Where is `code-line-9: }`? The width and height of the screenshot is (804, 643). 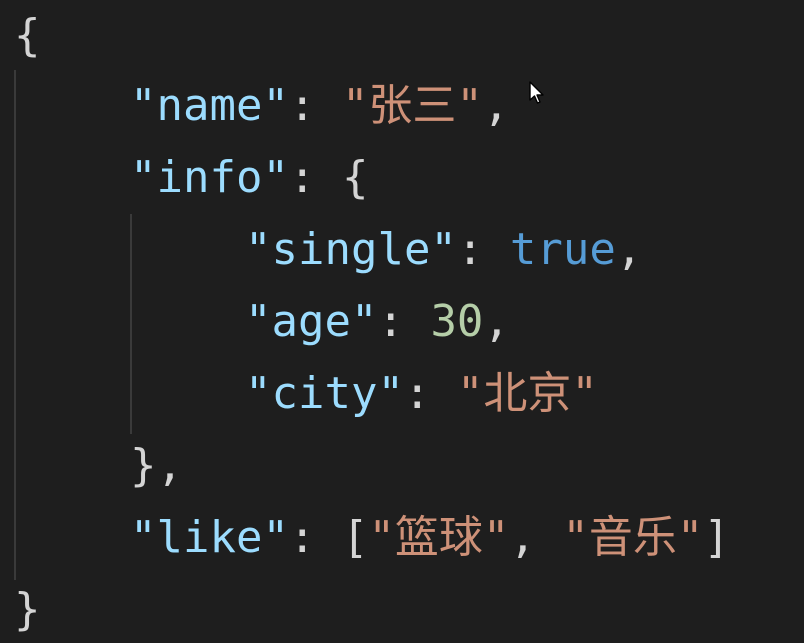
code-line-9: } is located at coordinates (27, 608).